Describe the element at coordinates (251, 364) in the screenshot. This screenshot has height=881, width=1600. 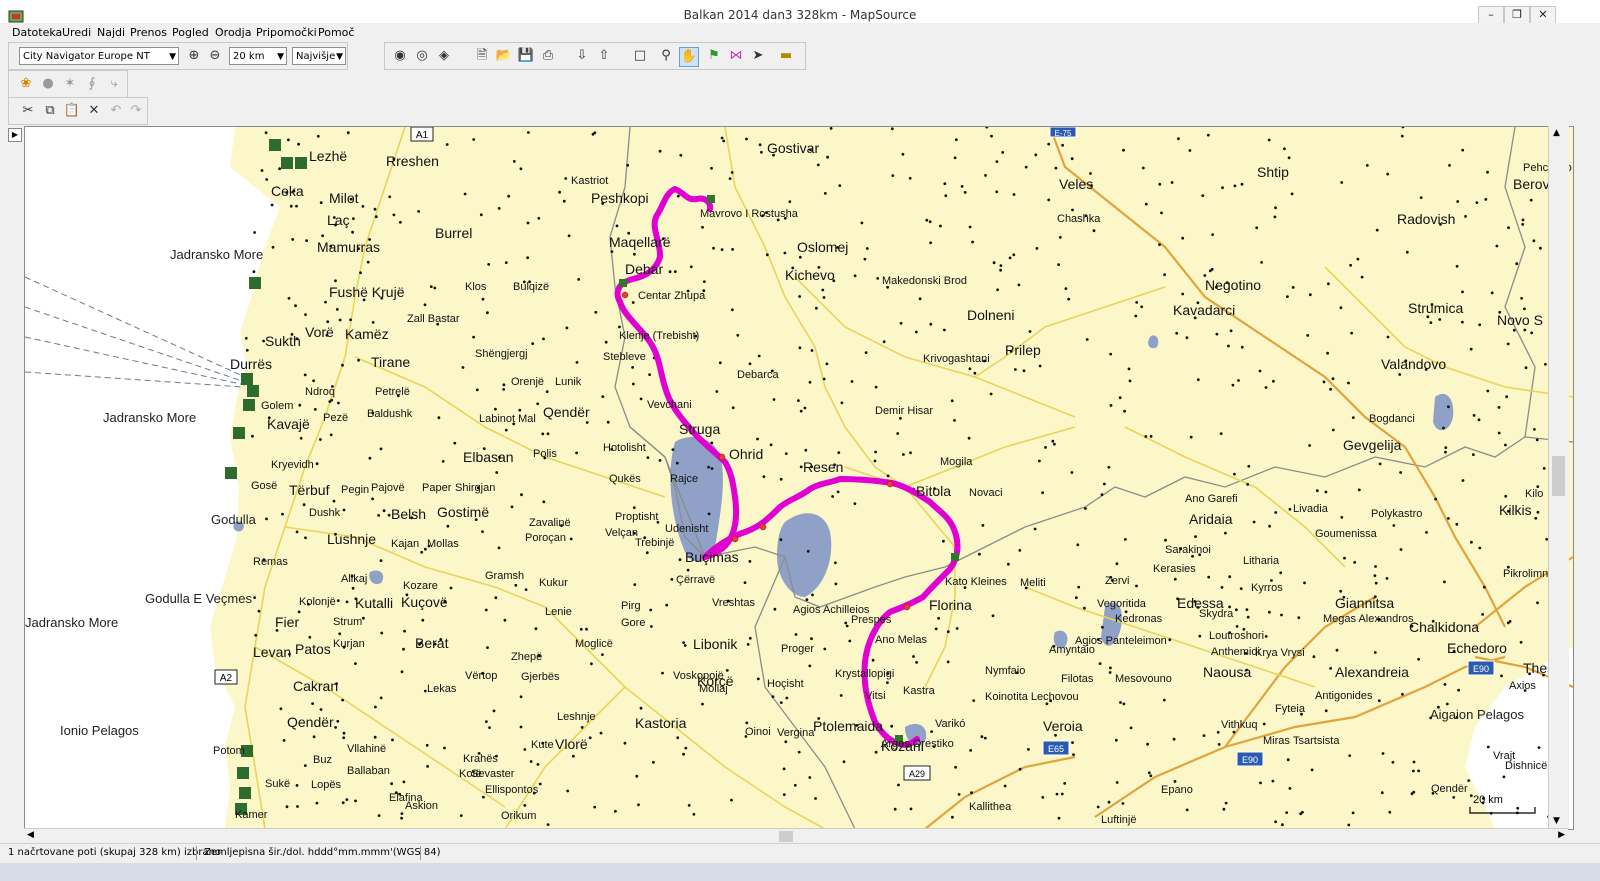
I see `town-label: Durrës` at that location.